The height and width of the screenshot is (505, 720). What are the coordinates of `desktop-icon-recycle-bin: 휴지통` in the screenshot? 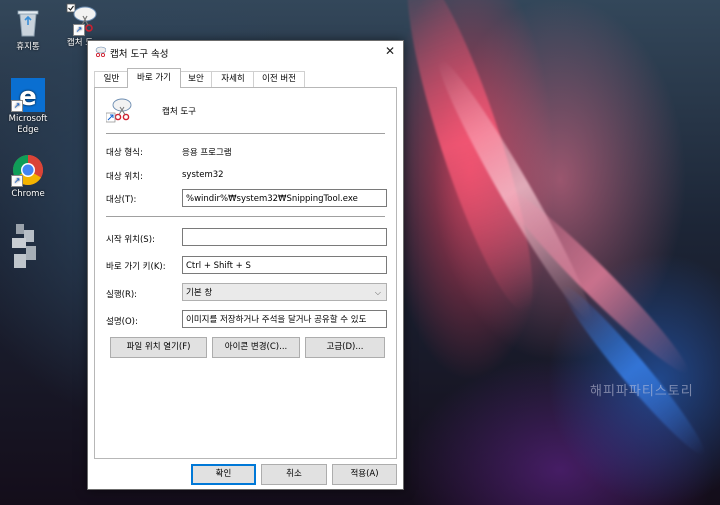 It's located at (28, 29).